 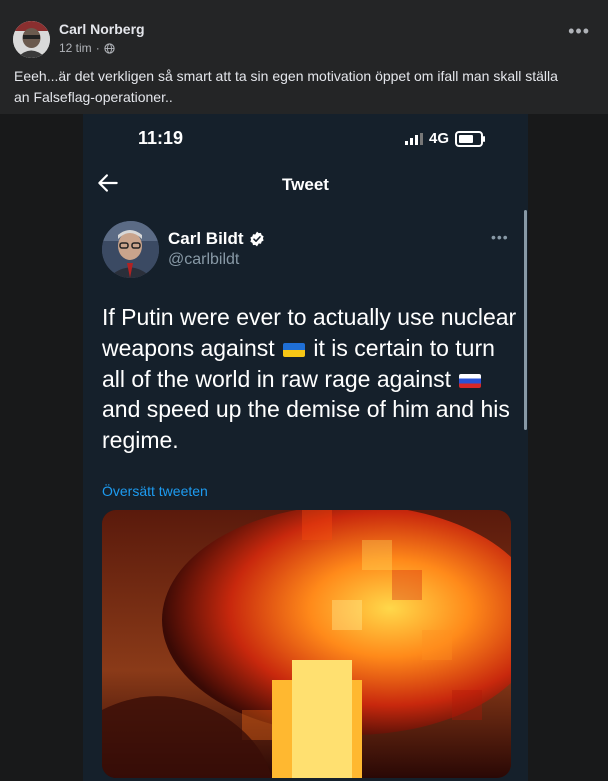 What do you see at coordinates (31, 39) in the screenshot?
I see `author-avatar` at bounding box center [31, 39].